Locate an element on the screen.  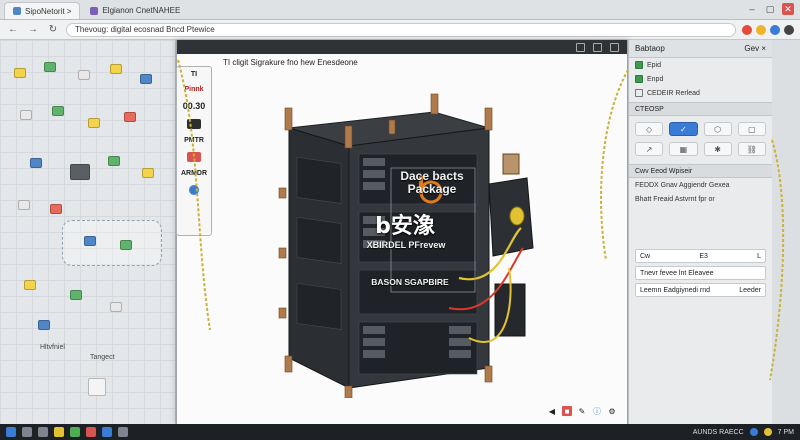
taskbar-folder-icon is located at coordinates (59, 432).